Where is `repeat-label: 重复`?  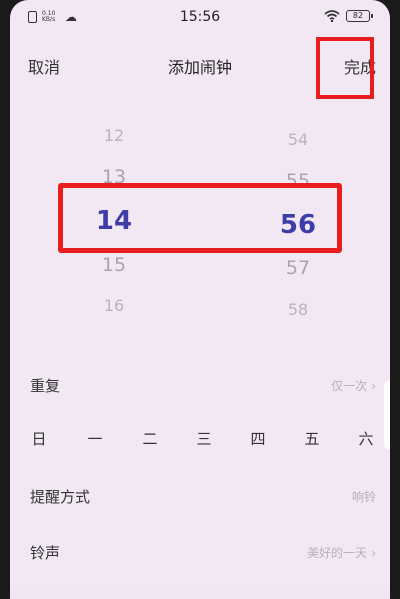
repeat-label: 重复 is located at coordinates (45, 386).